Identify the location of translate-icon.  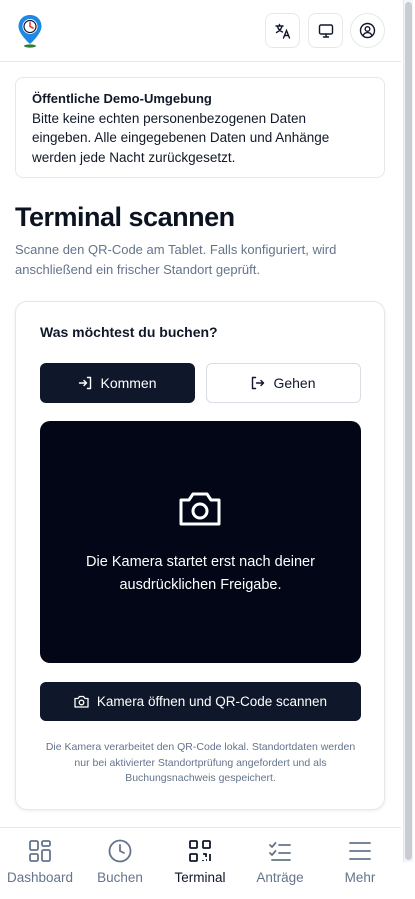
(282, 31).